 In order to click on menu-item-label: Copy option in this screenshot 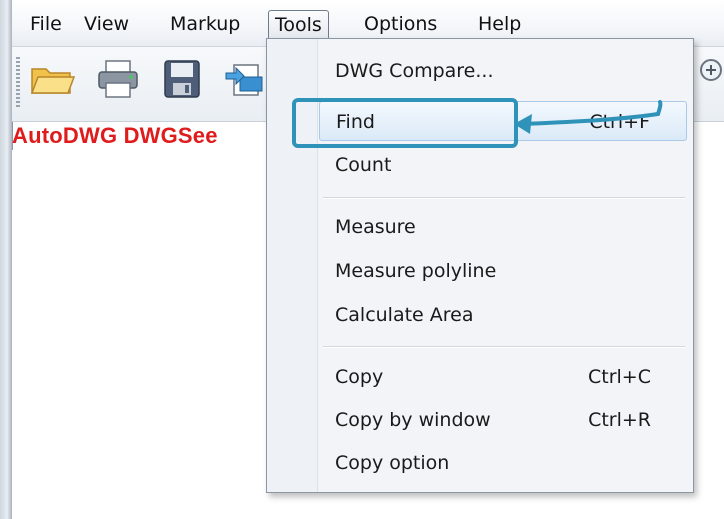, I will do `click(392, 463)`.